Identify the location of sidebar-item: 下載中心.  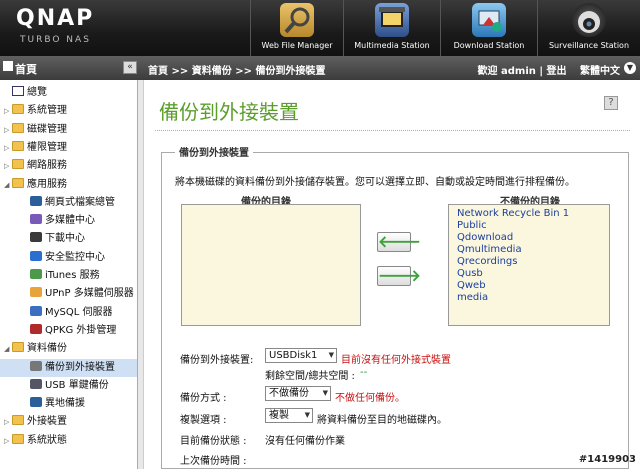
(68, 239).